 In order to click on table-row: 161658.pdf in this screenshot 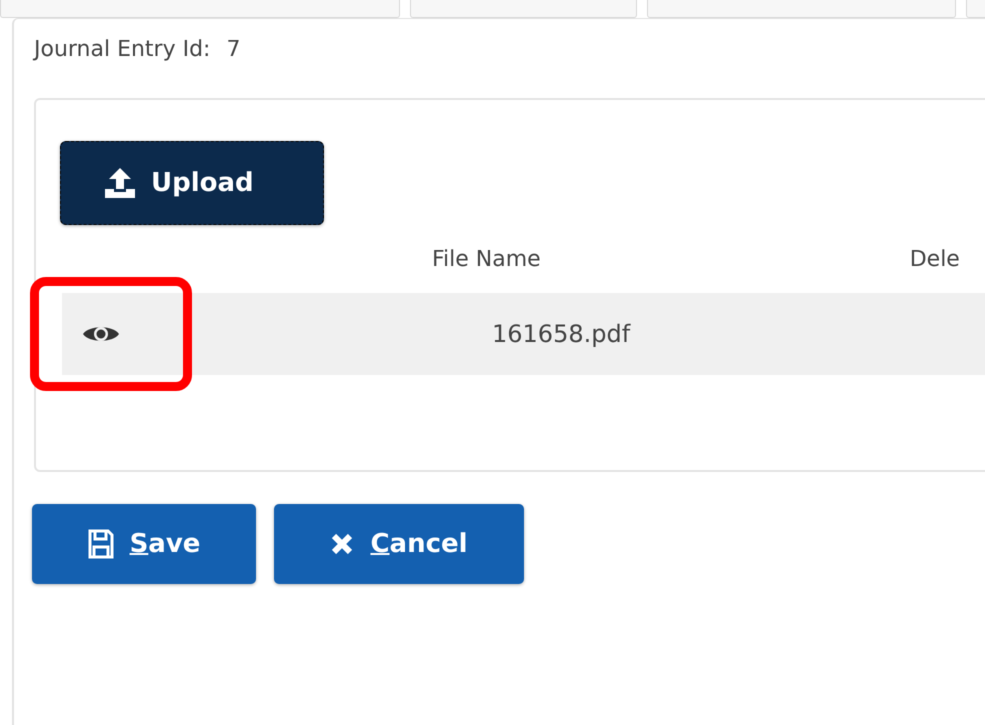, I will do `click(523, 334)`.